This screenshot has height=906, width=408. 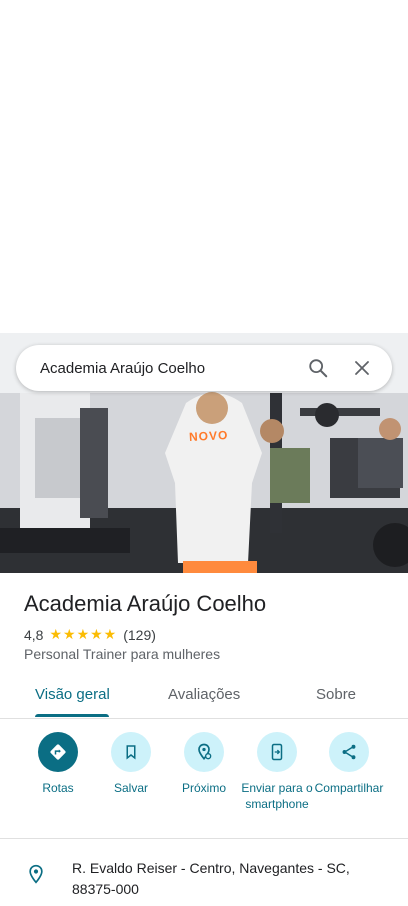 I want to click on search-icon, so click(x=318, y=368).